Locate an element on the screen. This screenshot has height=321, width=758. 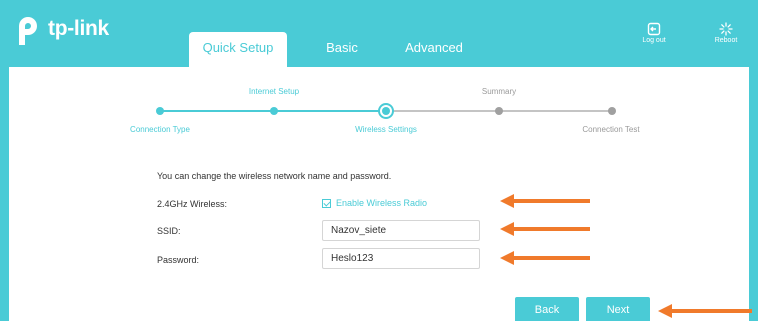
step-label-wireless-settings: Wireless Settings is located at coordinates (386, 129).